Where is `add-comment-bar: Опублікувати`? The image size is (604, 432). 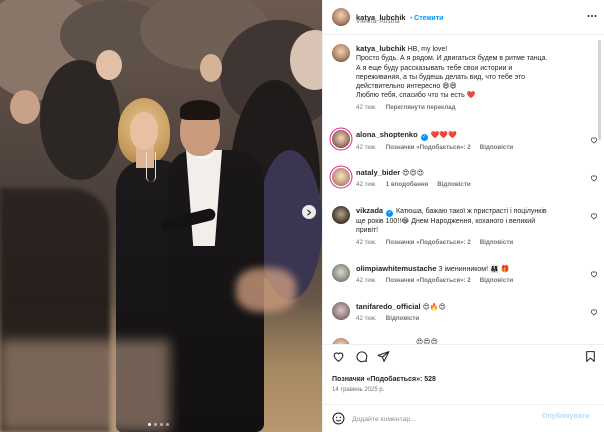
add-comment-bar: Опублікувати is located at coordinates (463, 418).